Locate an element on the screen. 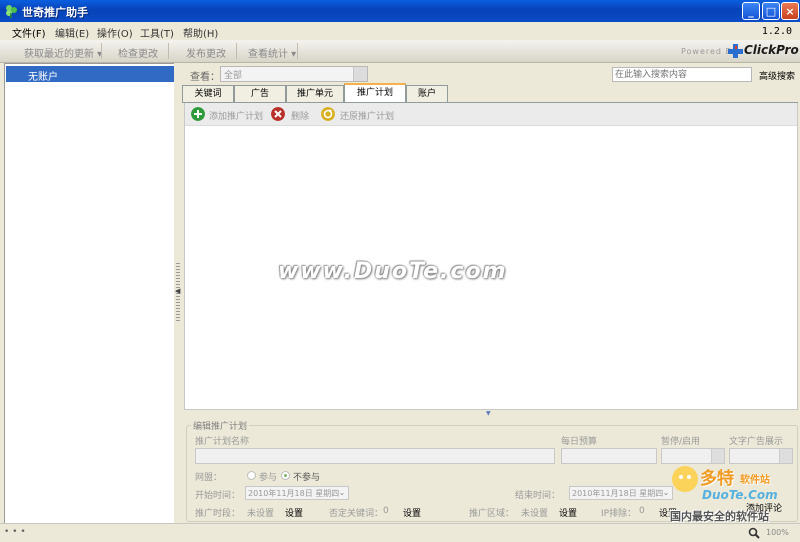 This screenshot has width=800, height=542. end-date-picker: 2010年11月18日 星期四 ⌄ is located at coordinates (621, 493).